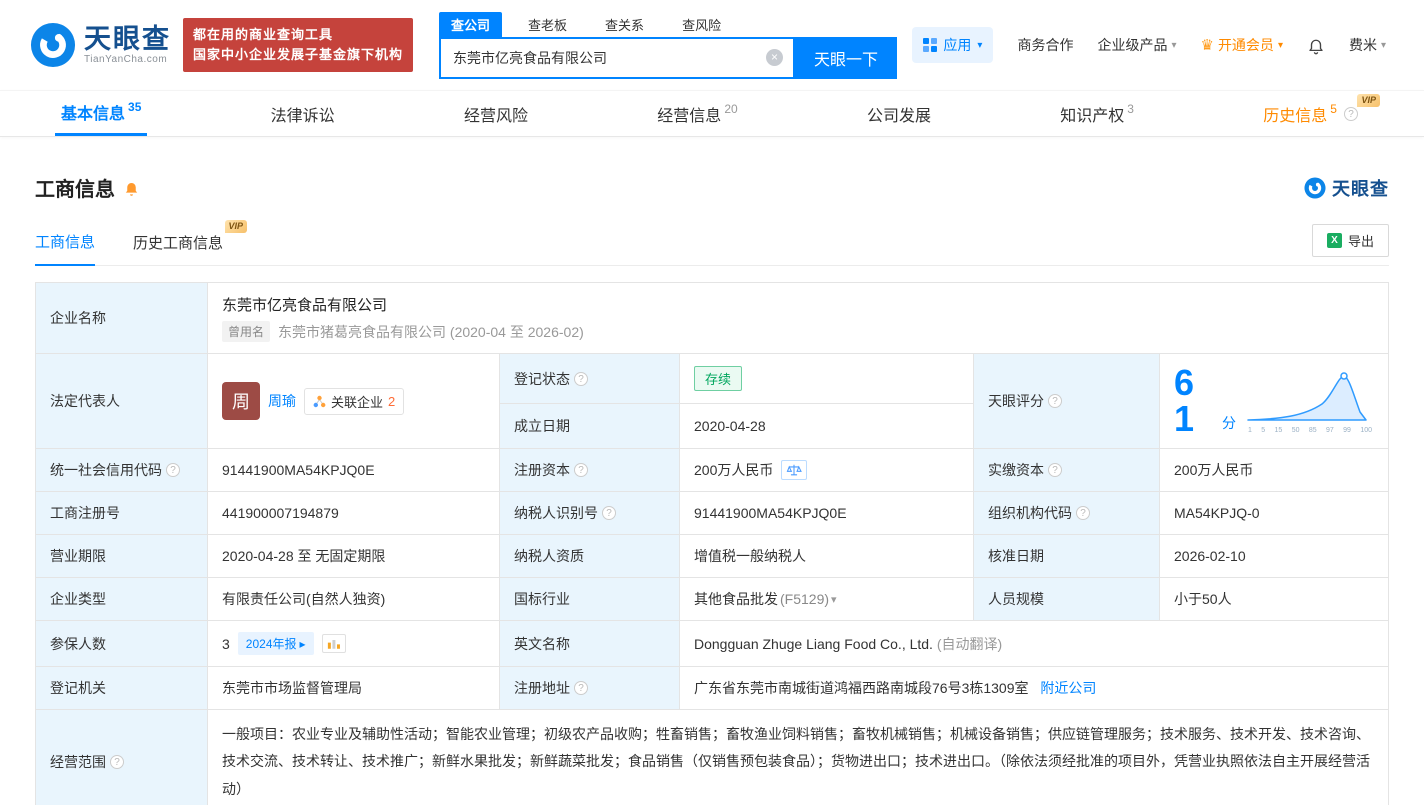 Image resolution: width=1424 pixels, height=805 pixels. I want to click on vip-upgrade-label: 开通会员, so click(1245, 45).